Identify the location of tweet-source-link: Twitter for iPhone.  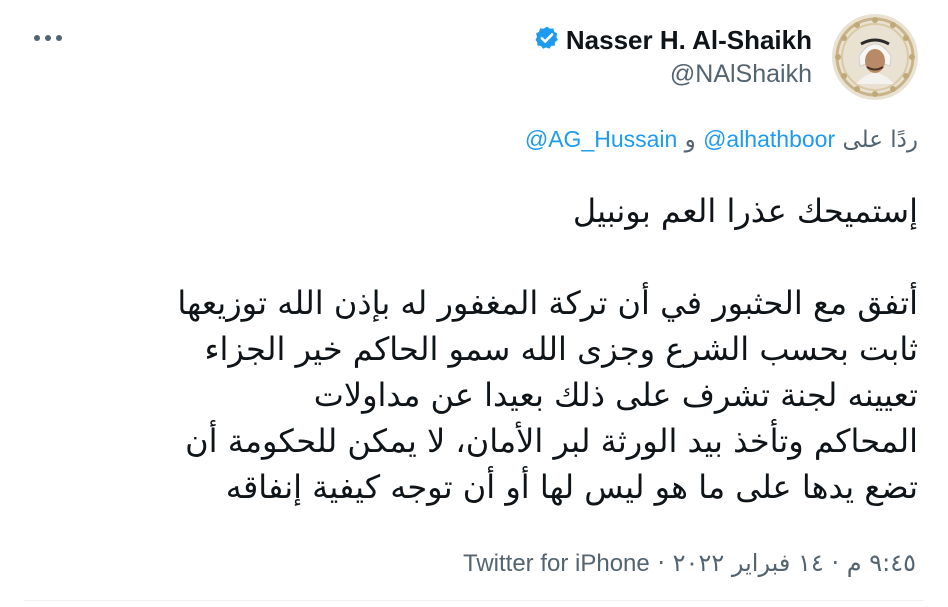
(556, 563).